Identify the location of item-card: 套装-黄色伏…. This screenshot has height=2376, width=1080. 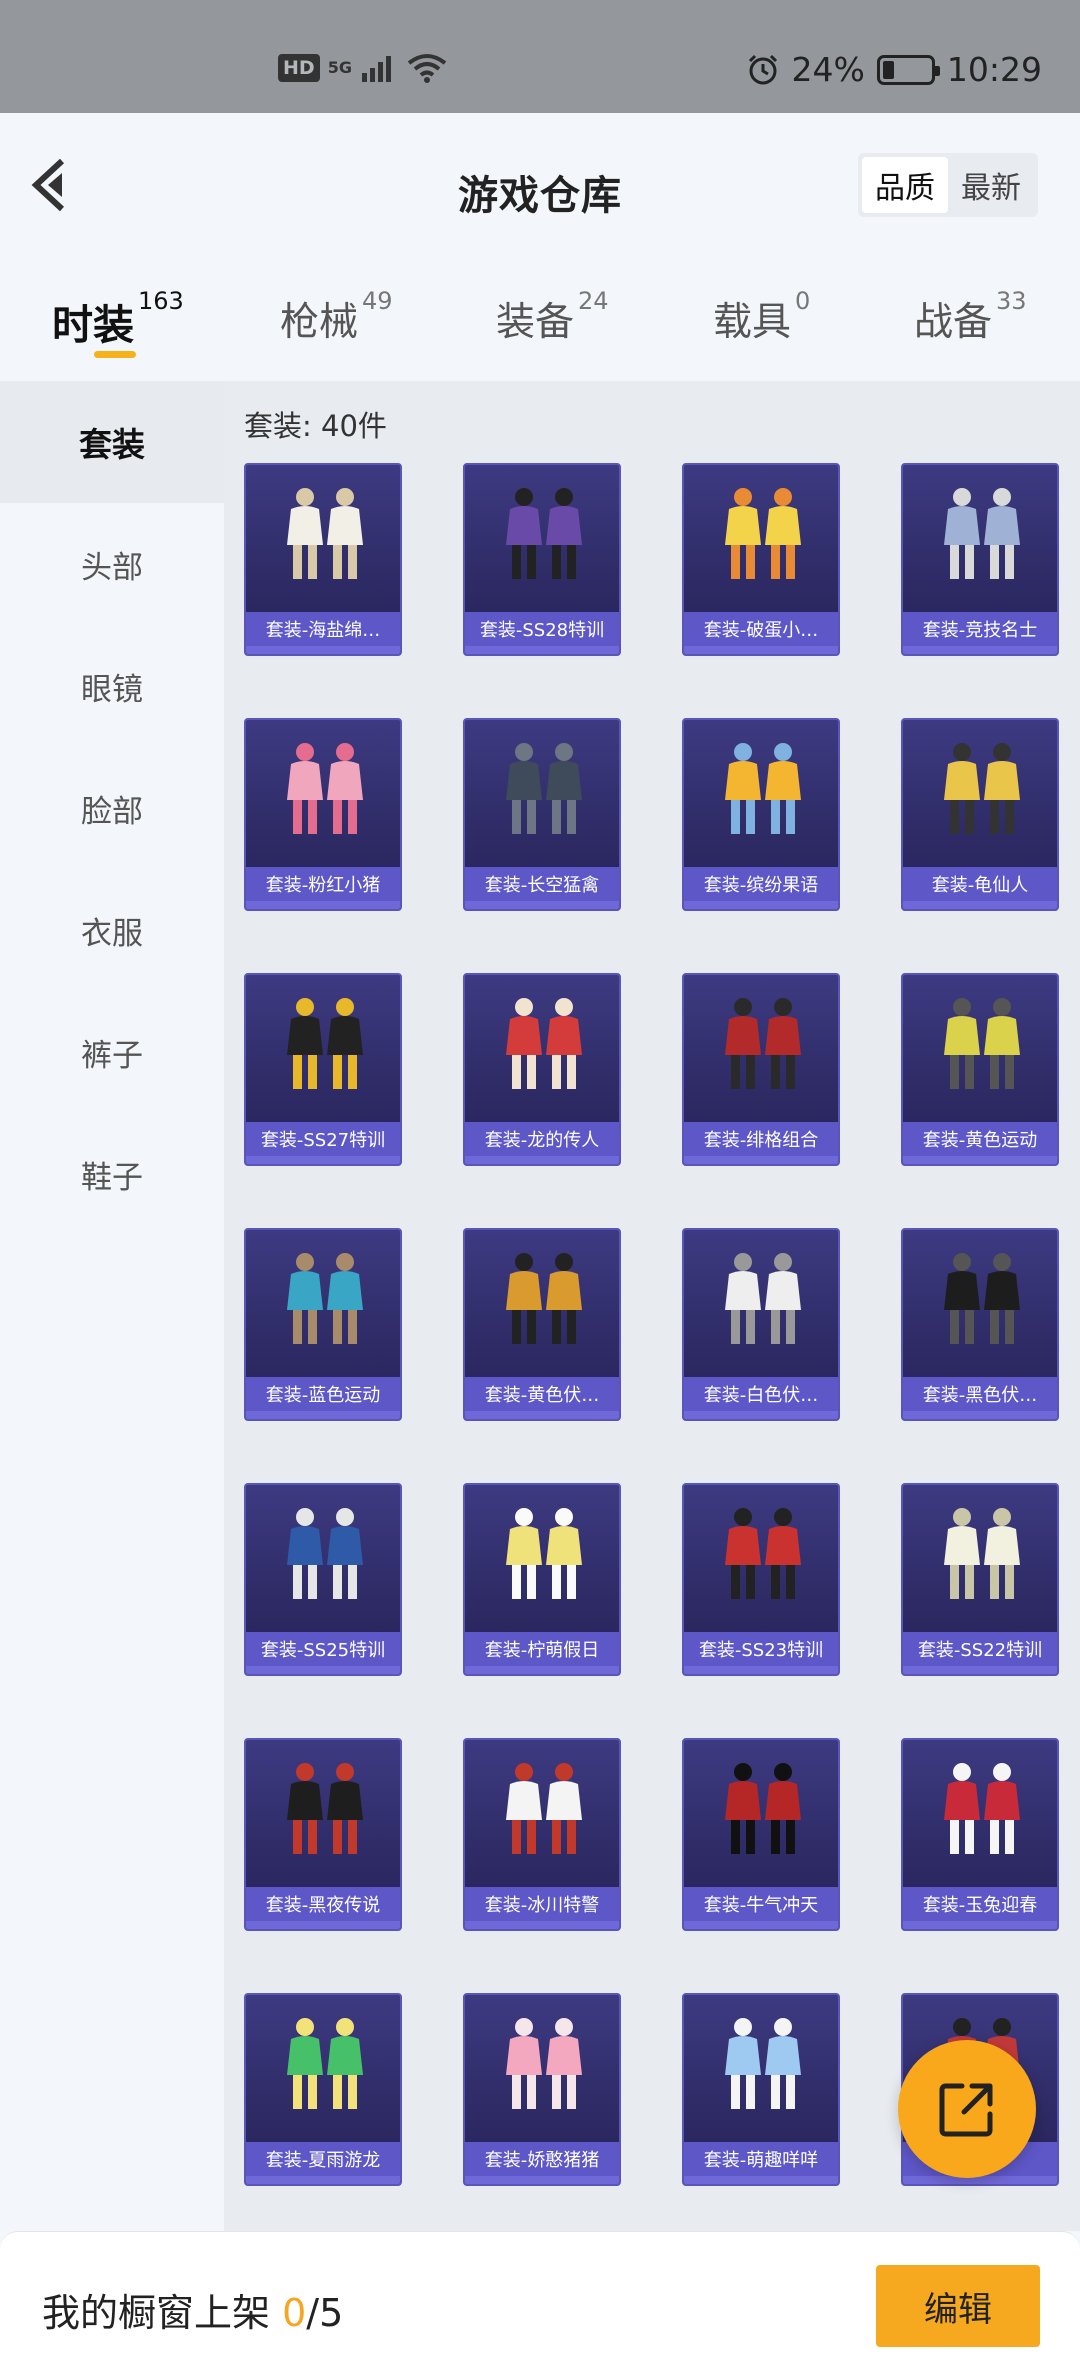
(542, 1324).